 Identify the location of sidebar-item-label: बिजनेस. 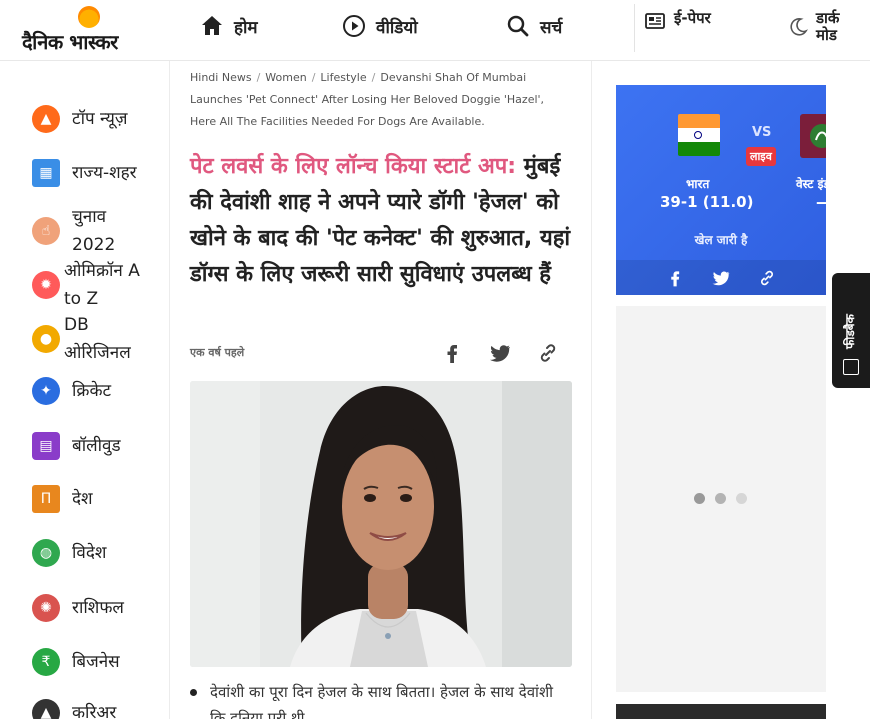
(96, 662).